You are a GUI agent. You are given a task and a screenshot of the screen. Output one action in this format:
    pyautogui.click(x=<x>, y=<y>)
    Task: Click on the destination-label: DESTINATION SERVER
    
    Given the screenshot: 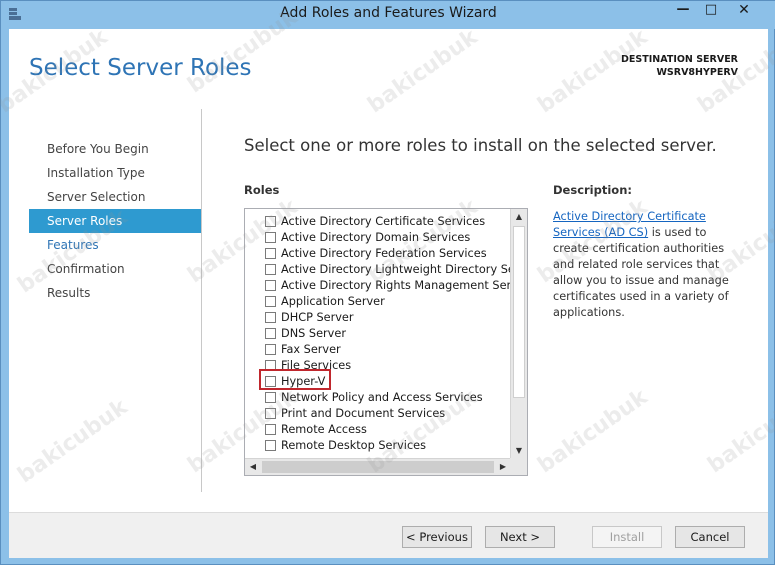 What is the action you would take?
    pyautogui.click(x=679, y=59)
    